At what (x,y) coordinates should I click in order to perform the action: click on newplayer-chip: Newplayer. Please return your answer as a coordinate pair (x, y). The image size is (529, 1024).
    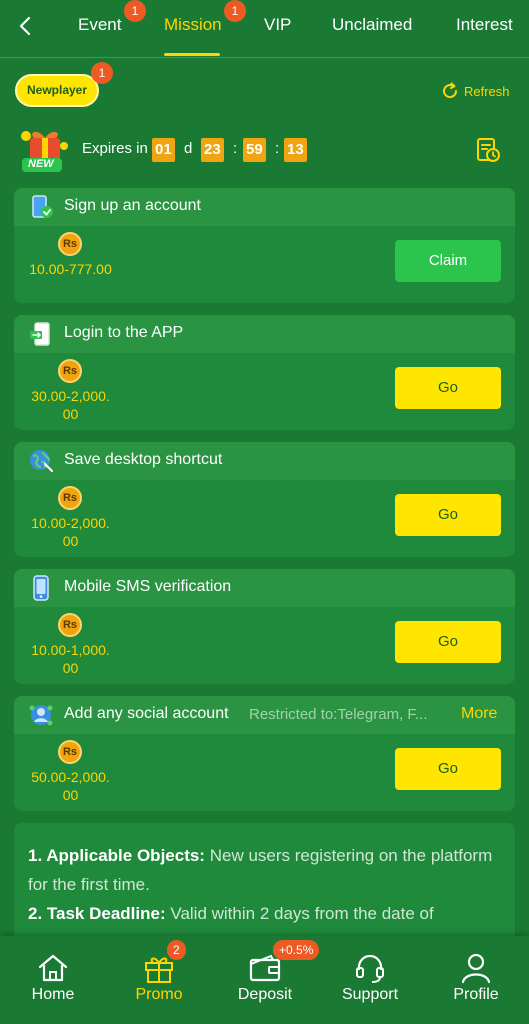
    Looking at the image, I should click on (57, 90).